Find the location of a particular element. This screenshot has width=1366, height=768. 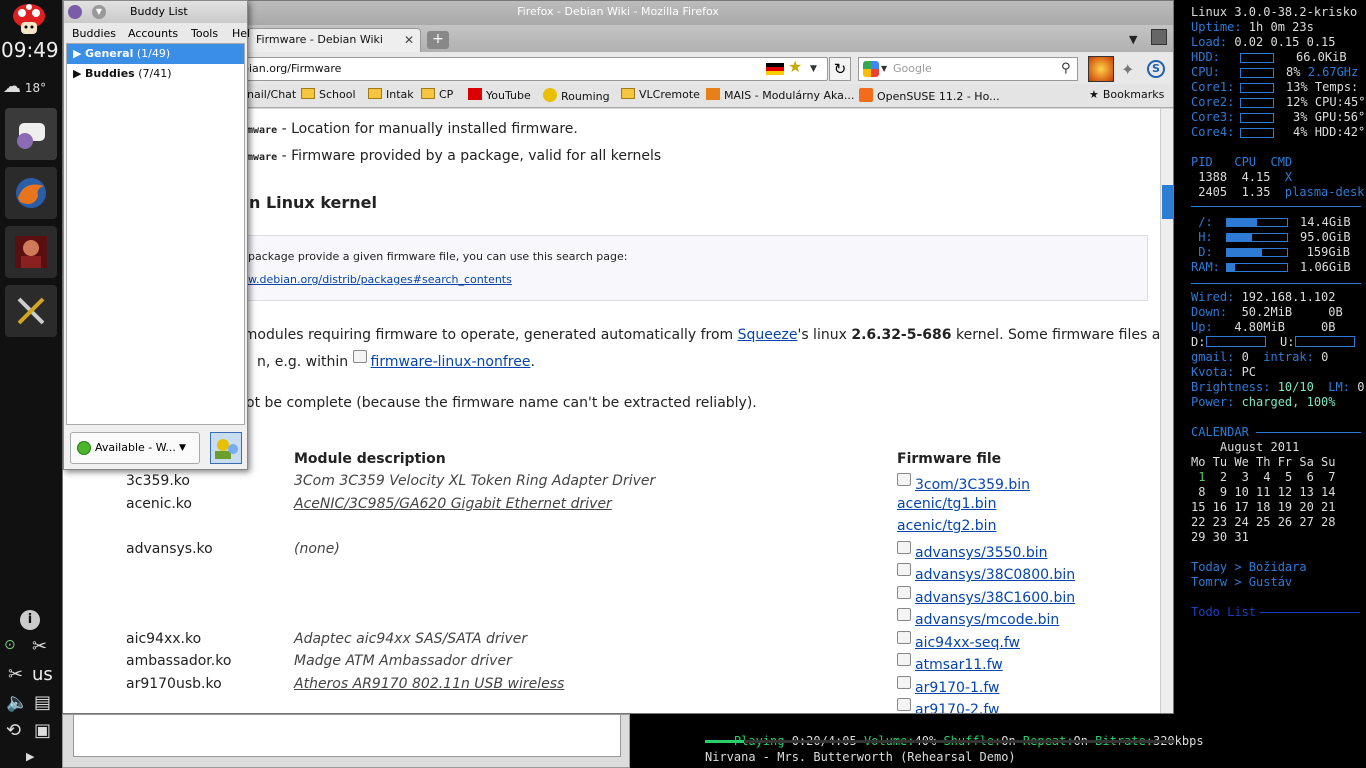

fs-usage-fill is located at coordinates (1231, 267).